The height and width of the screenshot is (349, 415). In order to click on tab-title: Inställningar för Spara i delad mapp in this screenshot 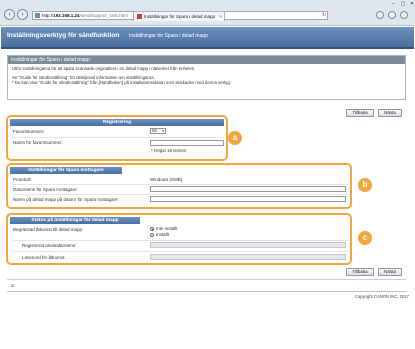, I will do `click(180, 16)`.